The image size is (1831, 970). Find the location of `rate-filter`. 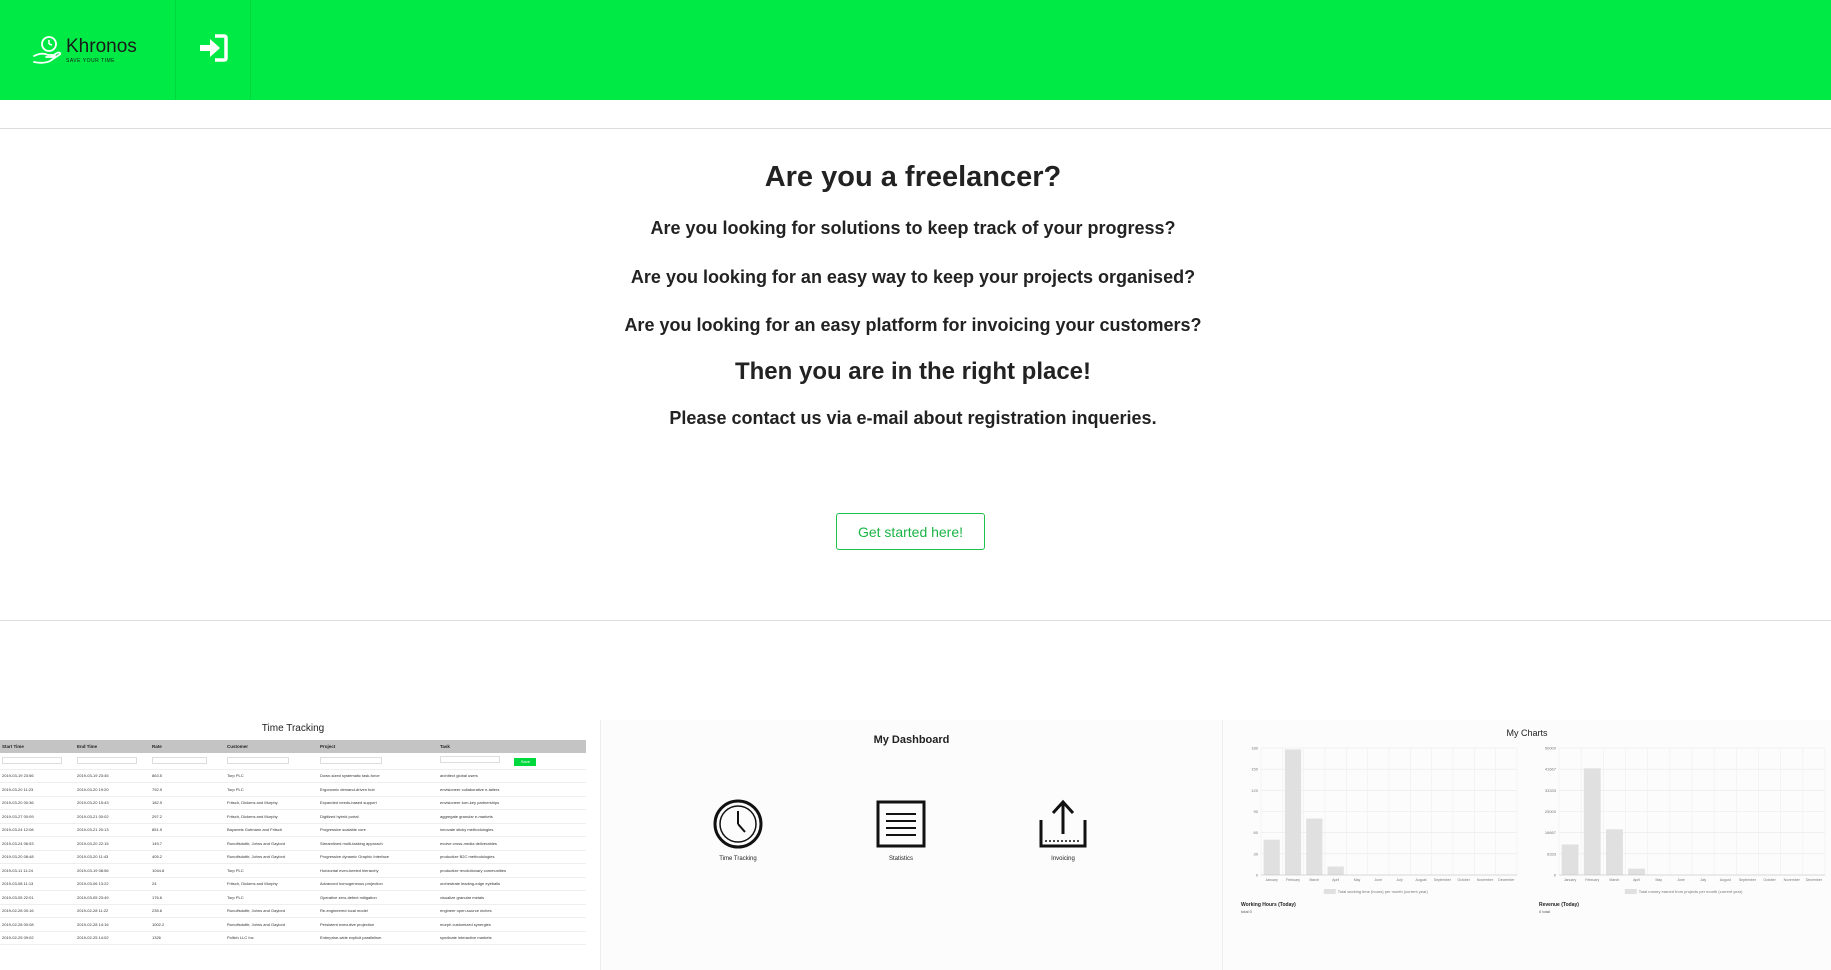

rate-filter is located at coordinates (179, 760).